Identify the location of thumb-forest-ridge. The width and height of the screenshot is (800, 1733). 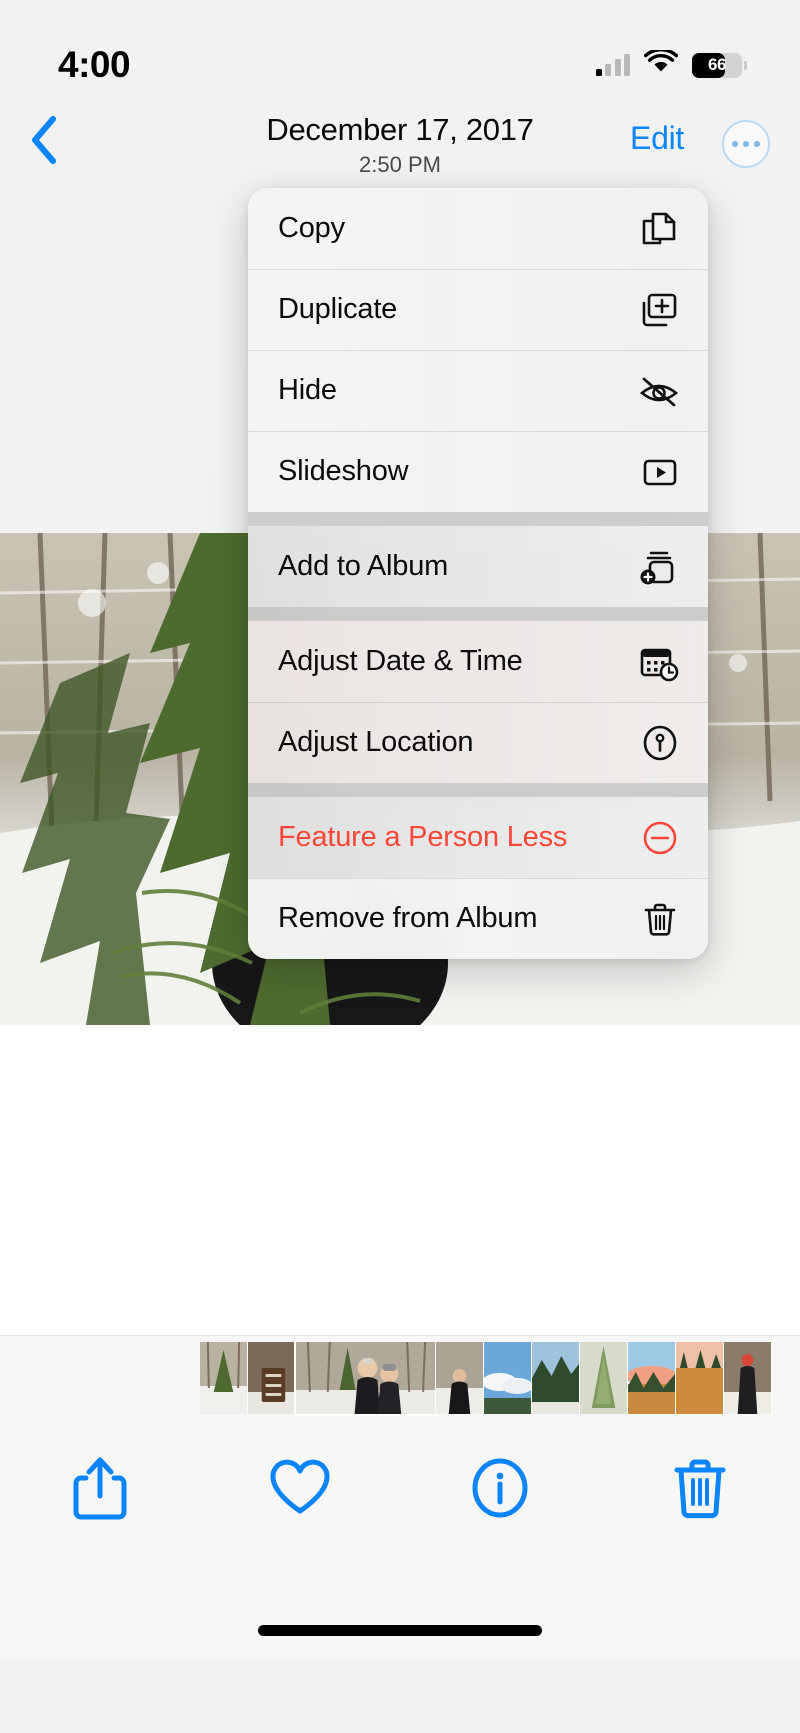
(556, 1378).